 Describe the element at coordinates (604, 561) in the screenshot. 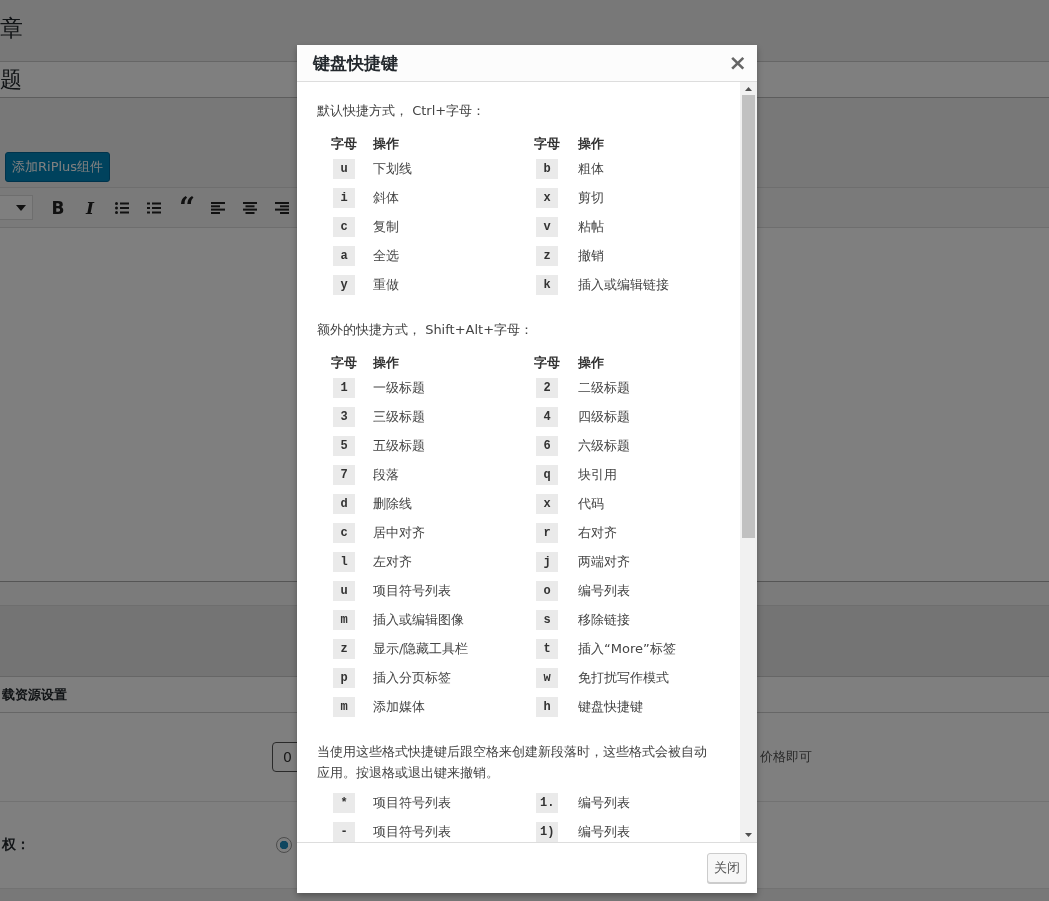

I see `shortcut-action: 两端对齐` at that location.